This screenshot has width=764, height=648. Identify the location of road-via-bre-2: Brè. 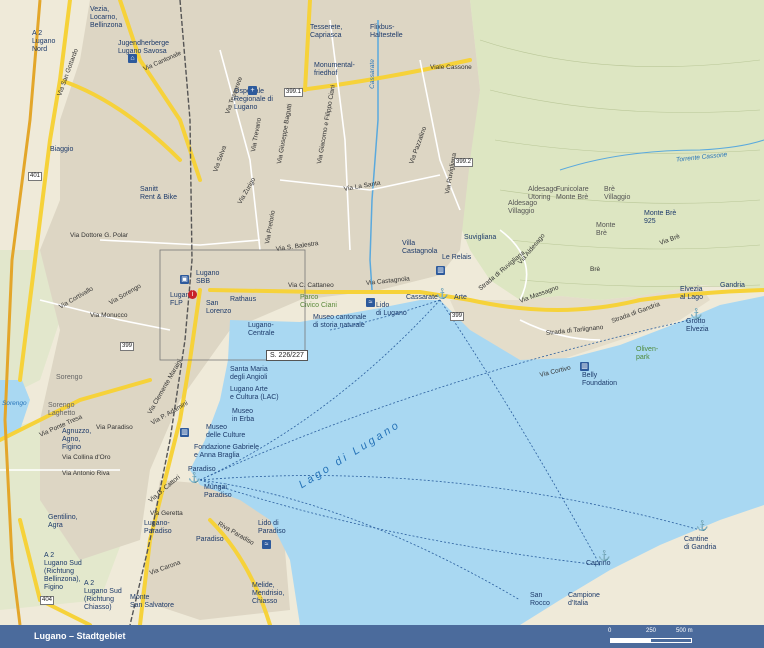
(595, 269).